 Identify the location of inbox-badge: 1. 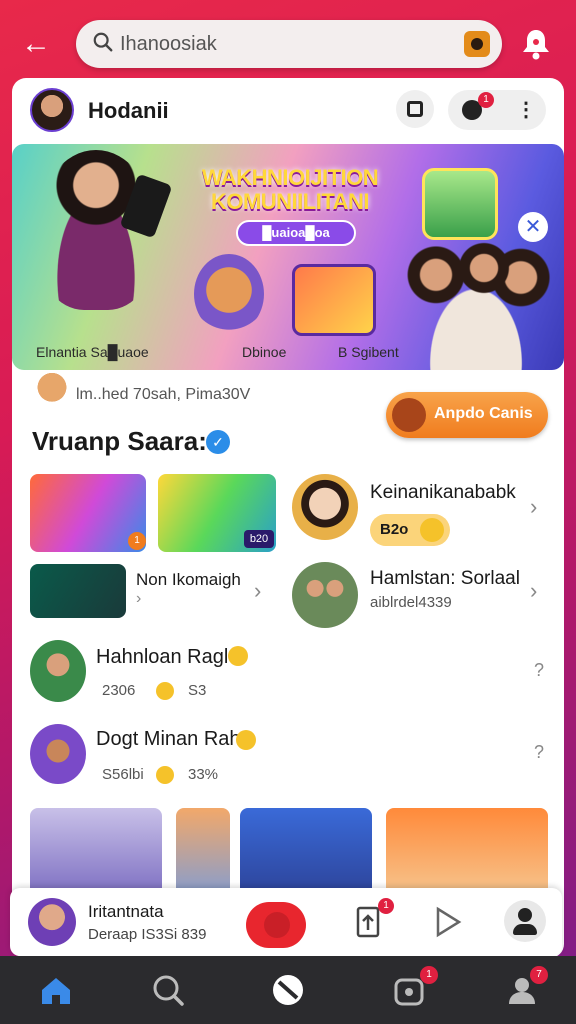
(429, 975).